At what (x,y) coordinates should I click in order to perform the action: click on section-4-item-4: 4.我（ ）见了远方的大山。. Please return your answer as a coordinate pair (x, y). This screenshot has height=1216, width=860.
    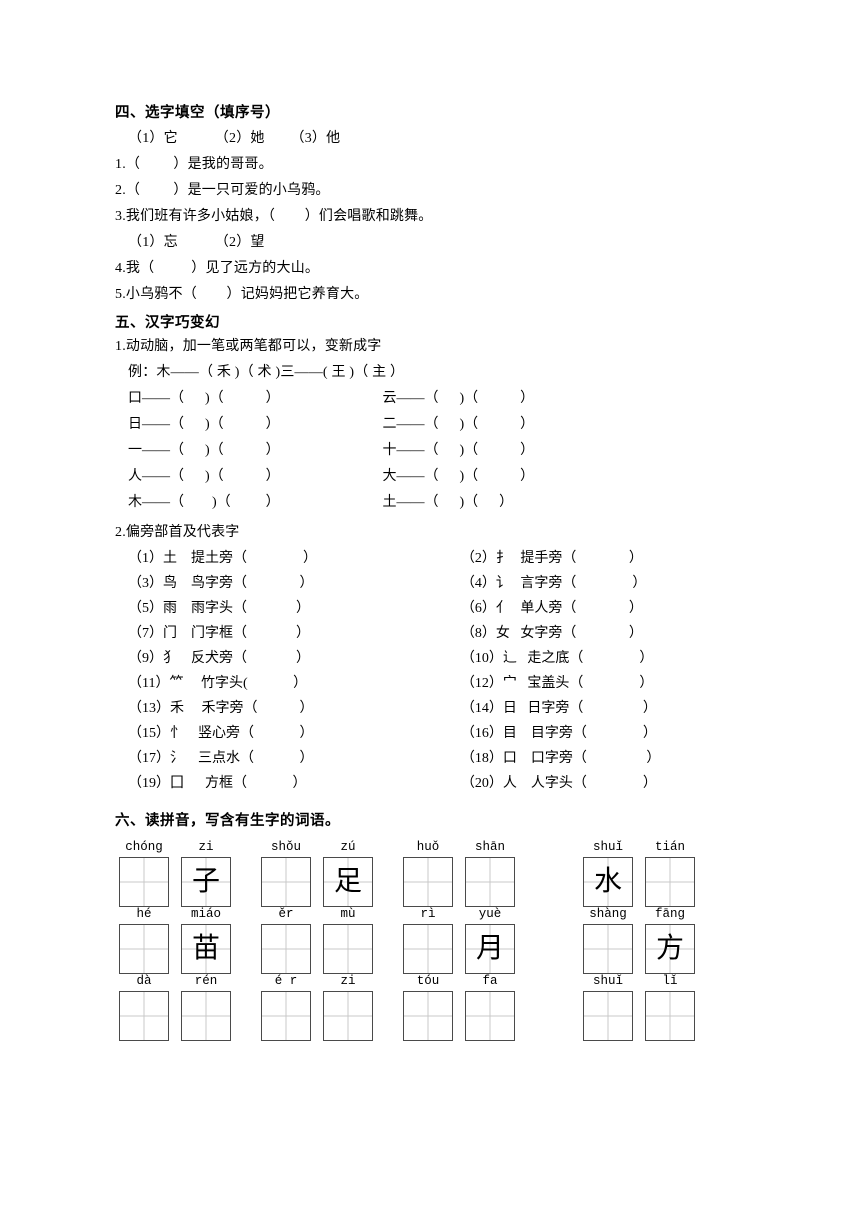
    Looking at the image, I should click on (217, 268).